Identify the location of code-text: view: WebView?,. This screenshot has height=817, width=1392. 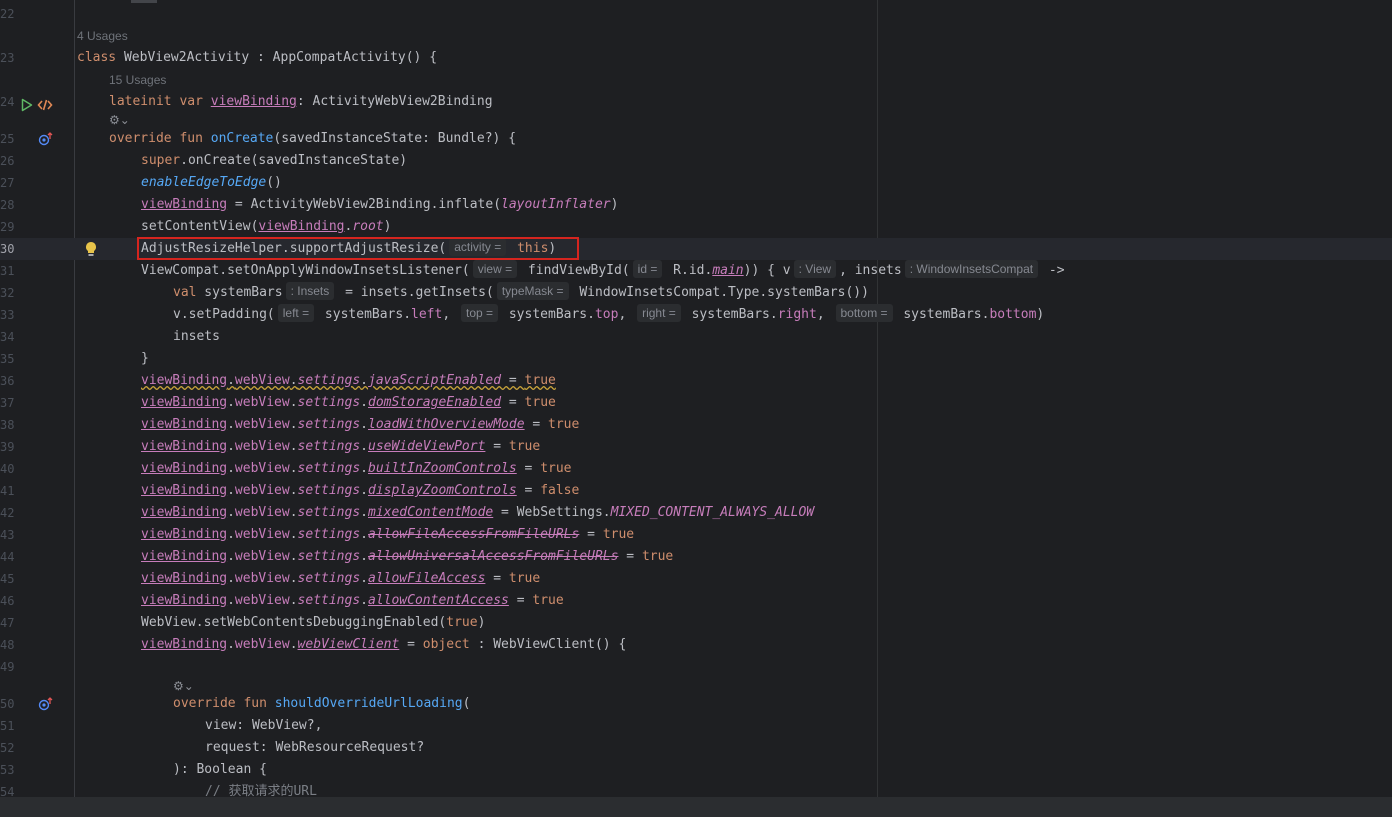
(264, 725).